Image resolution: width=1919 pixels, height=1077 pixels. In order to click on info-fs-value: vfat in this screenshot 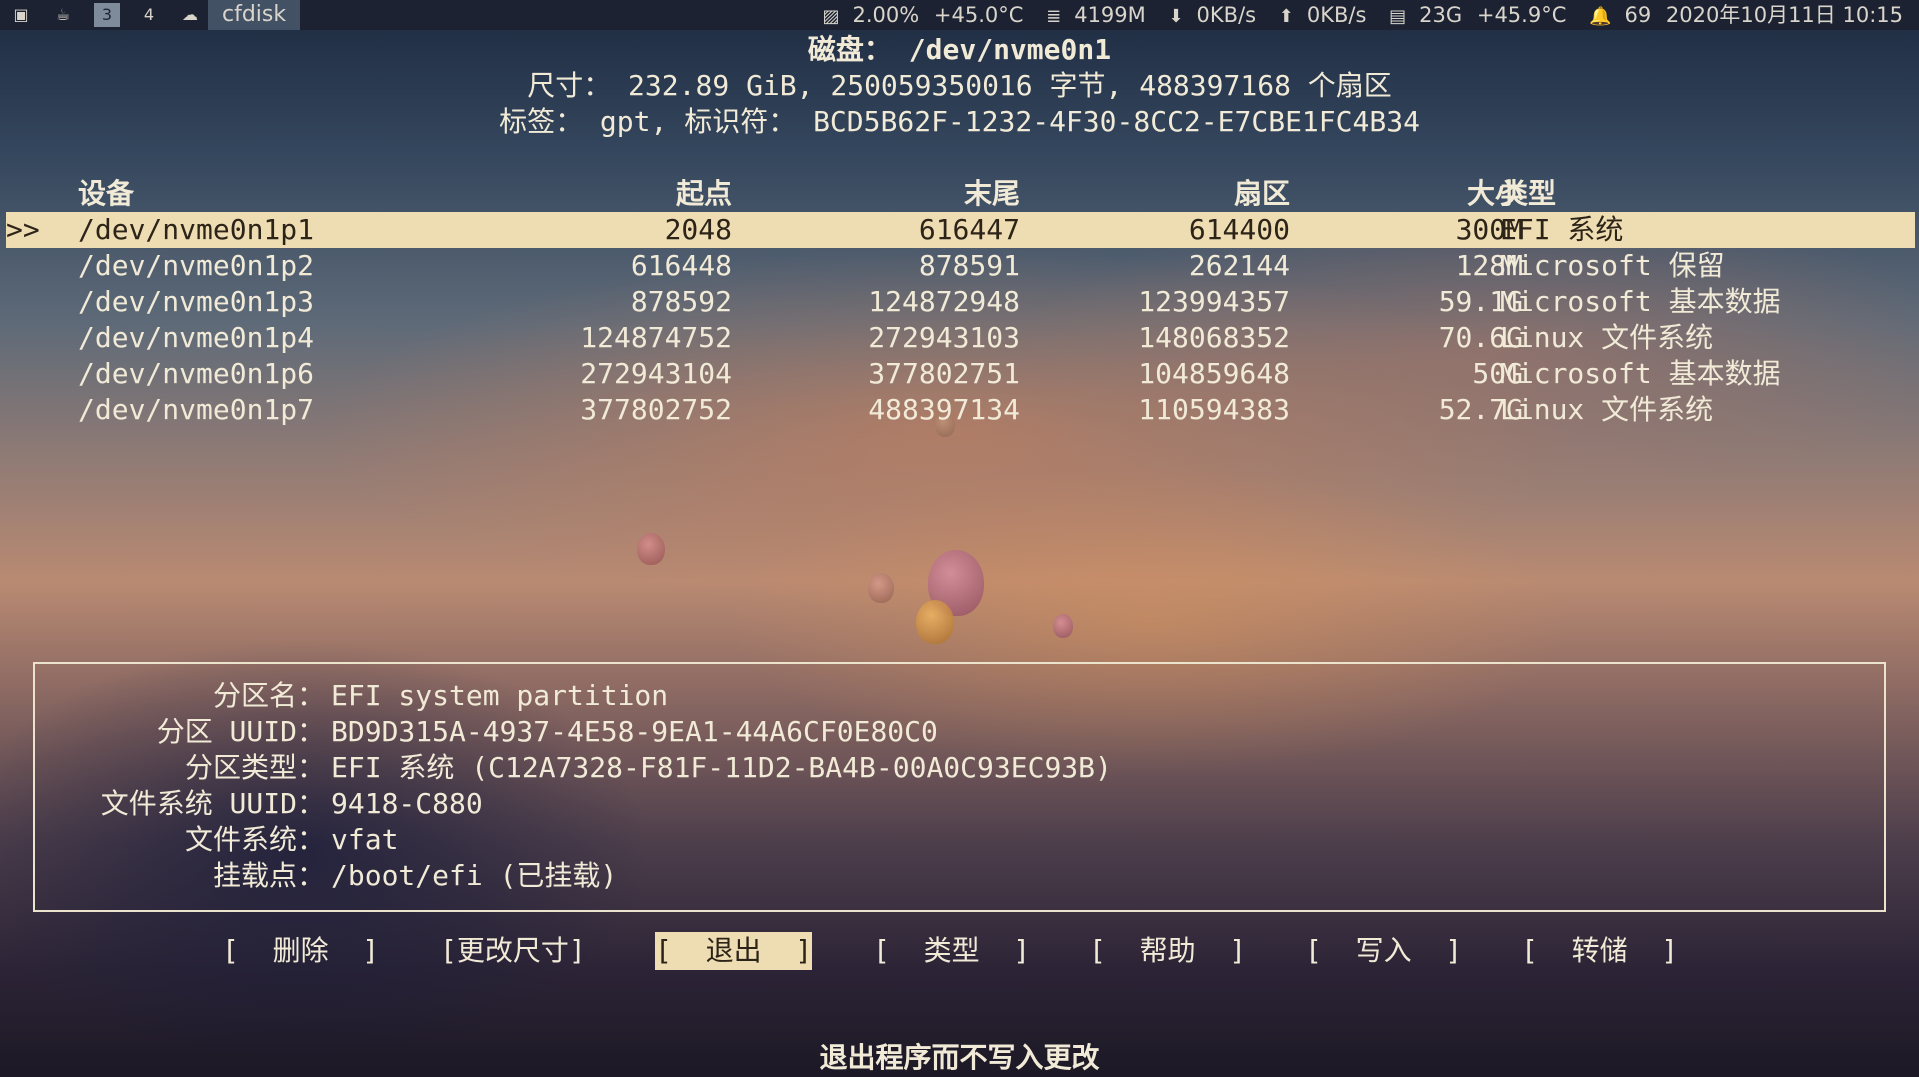, I will do `click(365, 839)`.